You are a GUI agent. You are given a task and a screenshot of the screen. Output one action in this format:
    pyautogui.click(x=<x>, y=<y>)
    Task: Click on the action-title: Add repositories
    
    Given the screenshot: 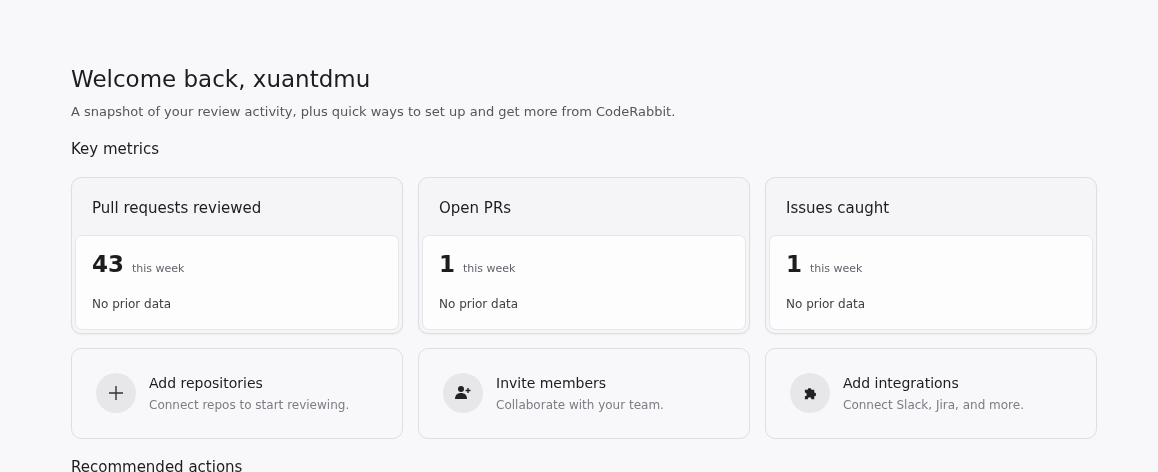 What is the action you would take?
    pyautogui.click(x=206, y=383)
    